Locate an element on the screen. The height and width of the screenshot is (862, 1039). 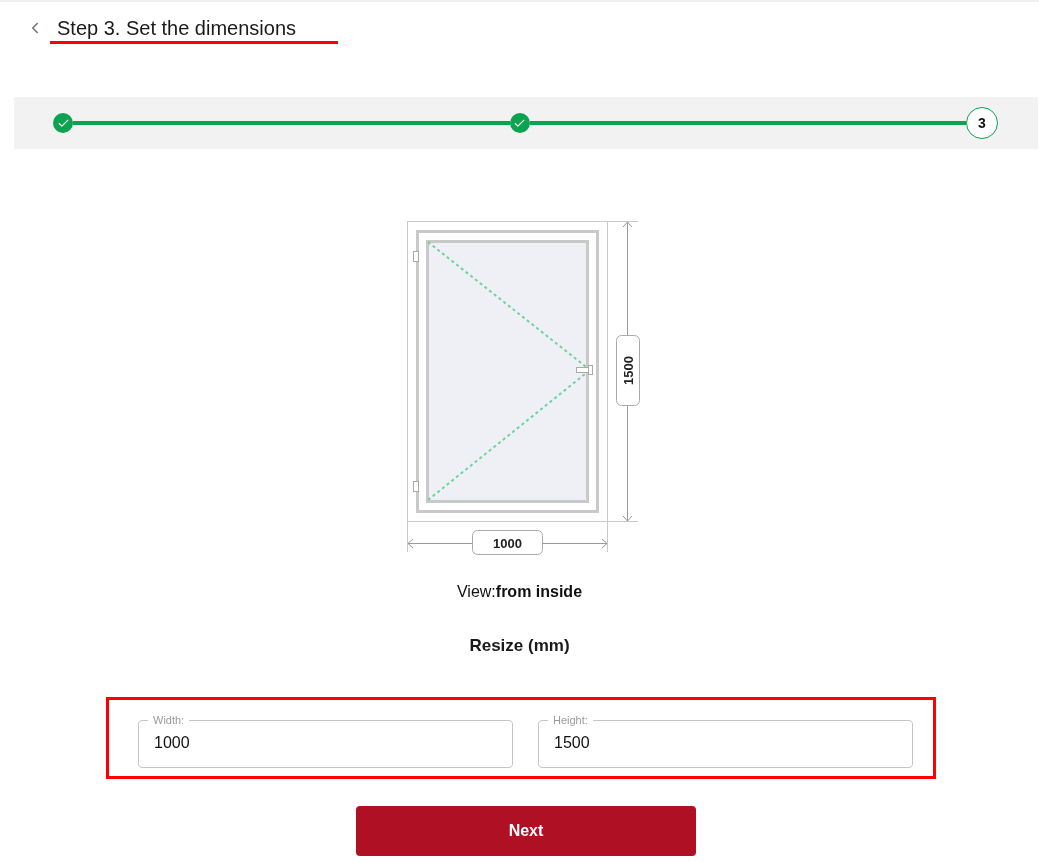
input-field: Width: 1000 is located at coordinates (325, 741).